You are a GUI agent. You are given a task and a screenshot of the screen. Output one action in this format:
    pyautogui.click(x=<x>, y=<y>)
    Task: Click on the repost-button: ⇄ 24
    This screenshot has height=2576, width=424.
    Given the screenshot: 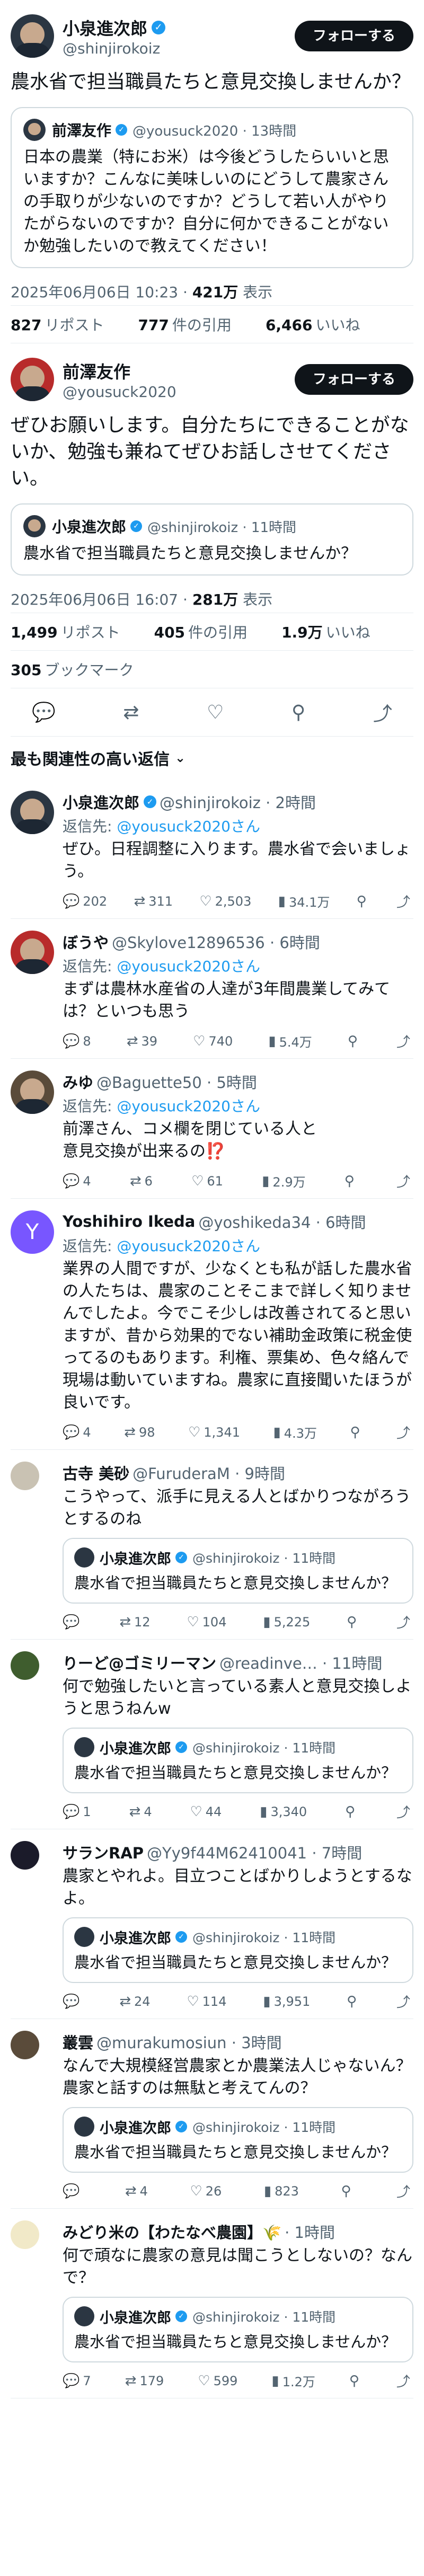 What is the action you would take?
    pyautogui.click(x=134, y=2002)
    